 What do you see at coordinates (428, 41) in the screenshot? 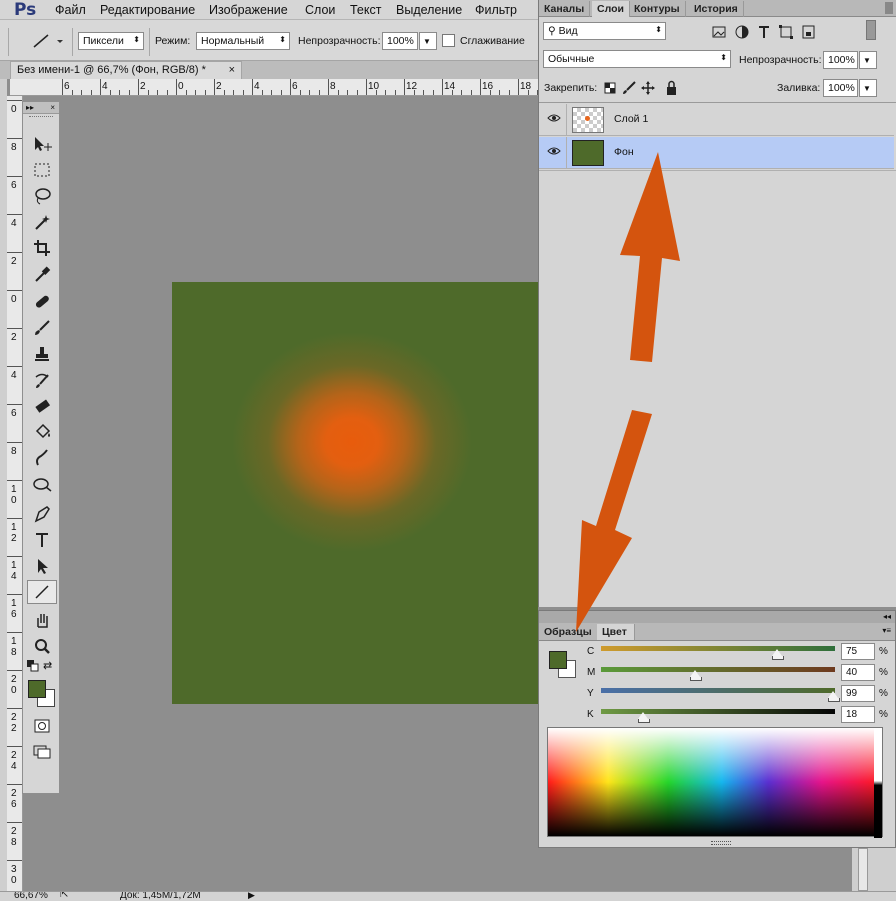
I see `opacity-dropdown-button: ▼` at bounding box center [428, 41].